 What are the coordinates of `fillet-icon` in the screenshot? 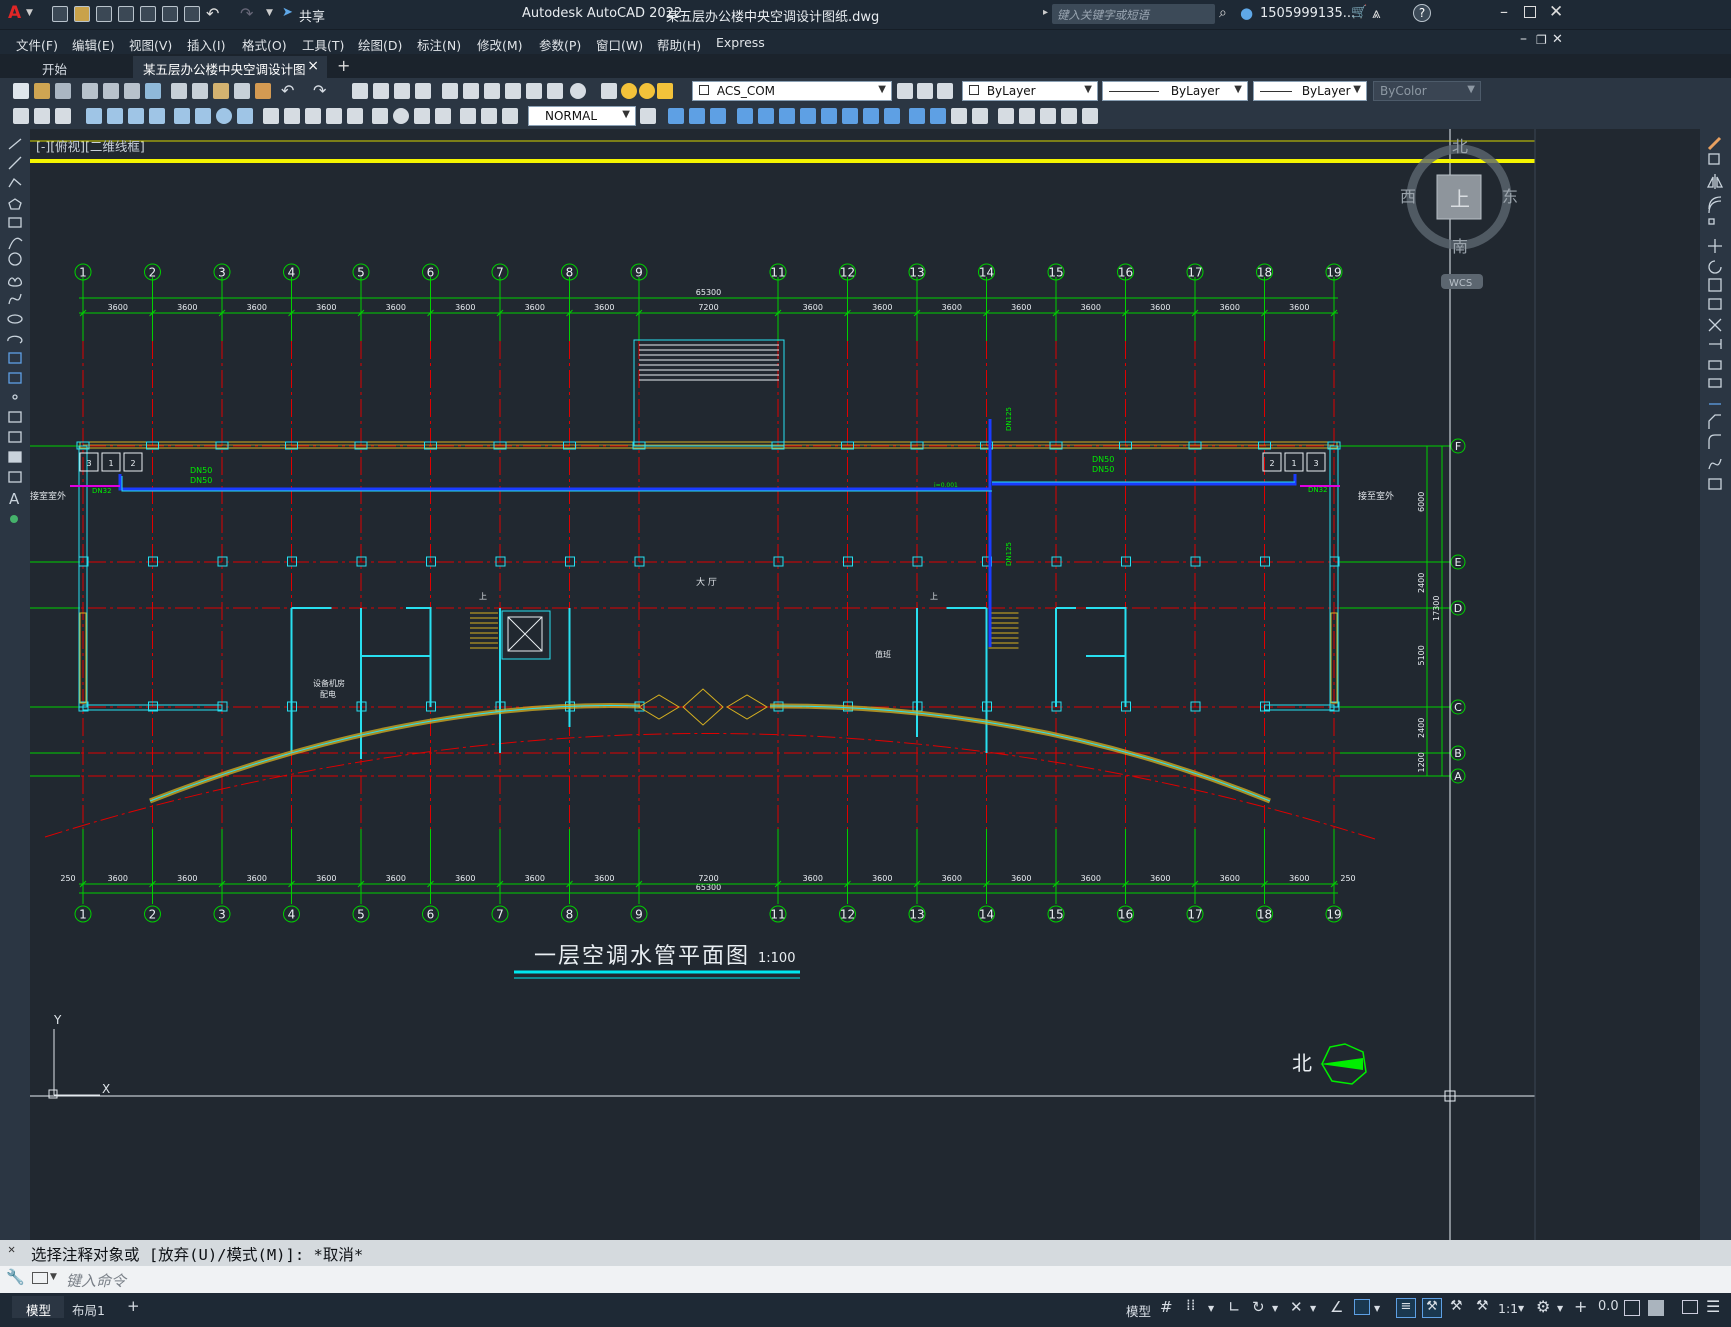 It's located at (938, 116).